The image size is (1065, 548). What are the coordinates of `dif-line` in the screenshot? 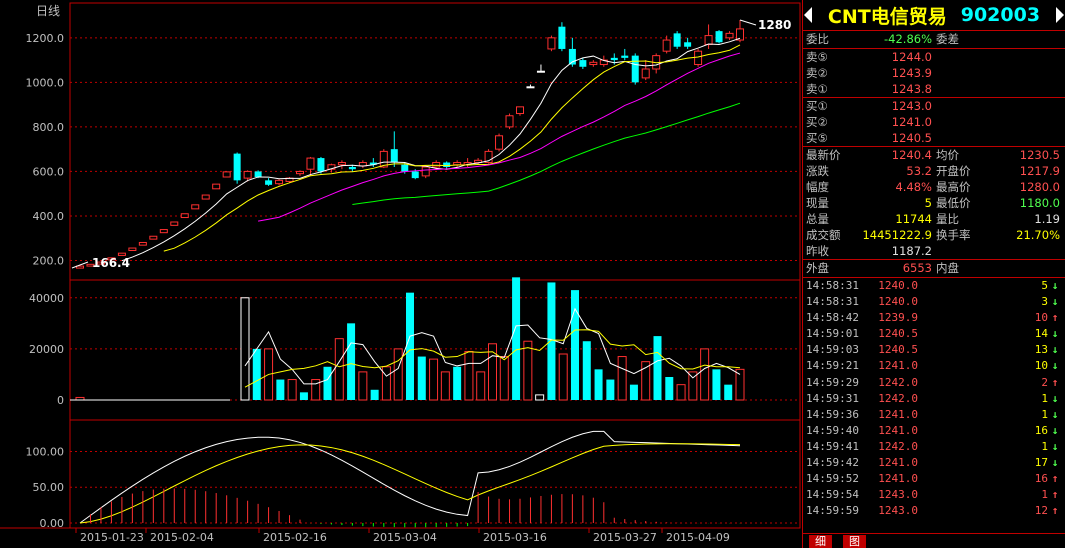 It's located at (410, 477).